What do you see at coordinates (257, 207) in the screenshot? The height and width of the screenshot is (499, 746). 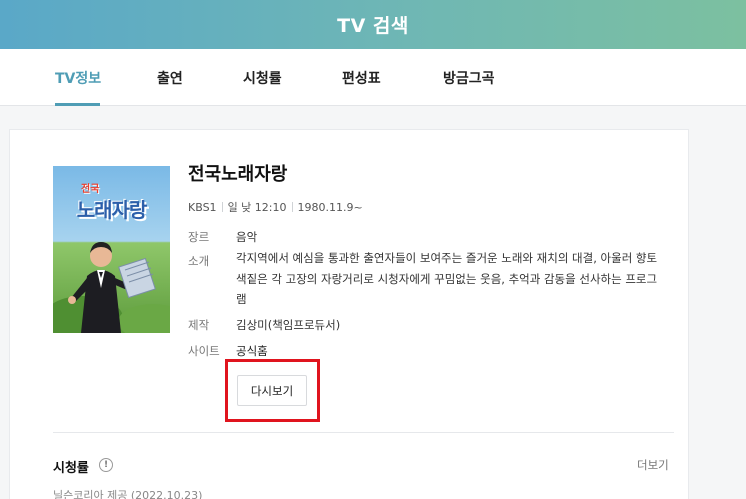 I see `broadcast-schedule: 일 낮 12:10` at bounding box center [257, 207].